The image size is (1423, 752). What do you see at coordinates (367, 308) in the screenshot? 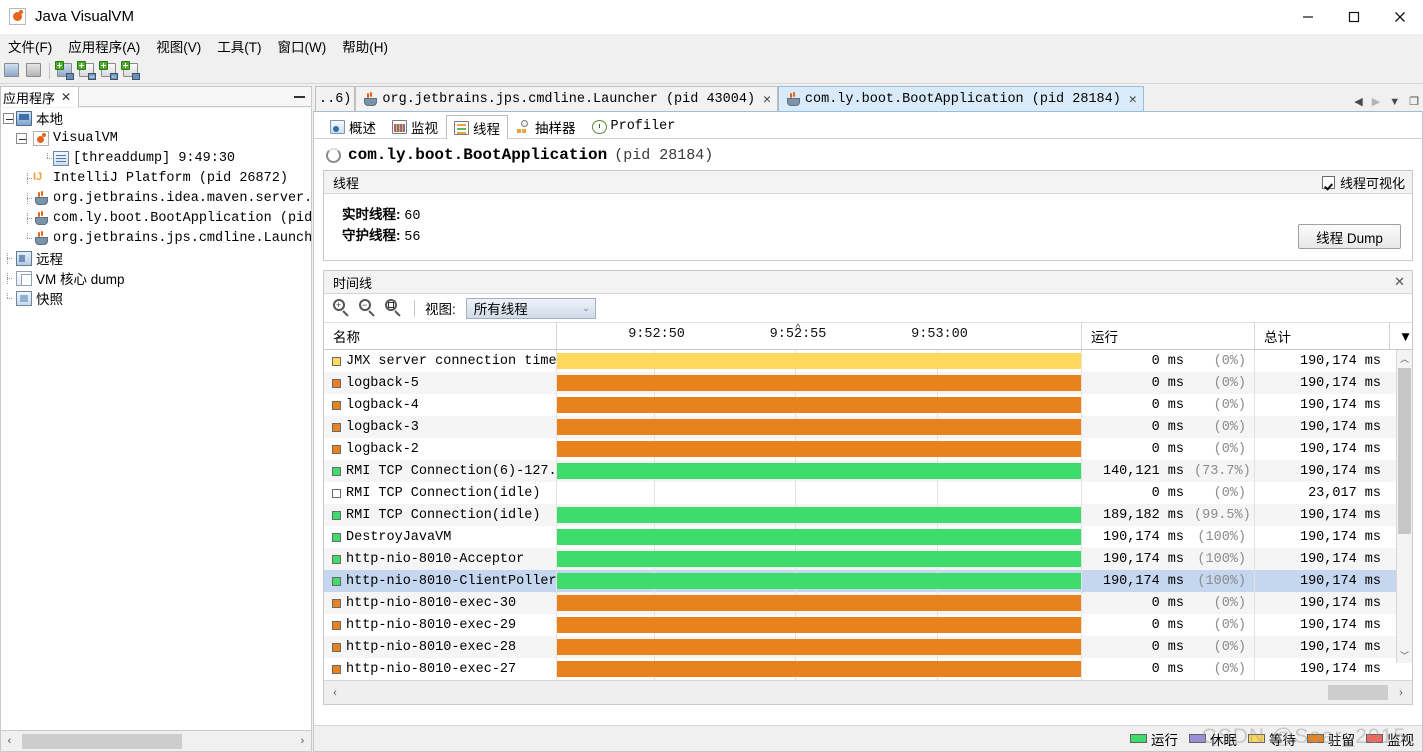
I see `zoom-out-icon: −` at bounding box center [367, 308].